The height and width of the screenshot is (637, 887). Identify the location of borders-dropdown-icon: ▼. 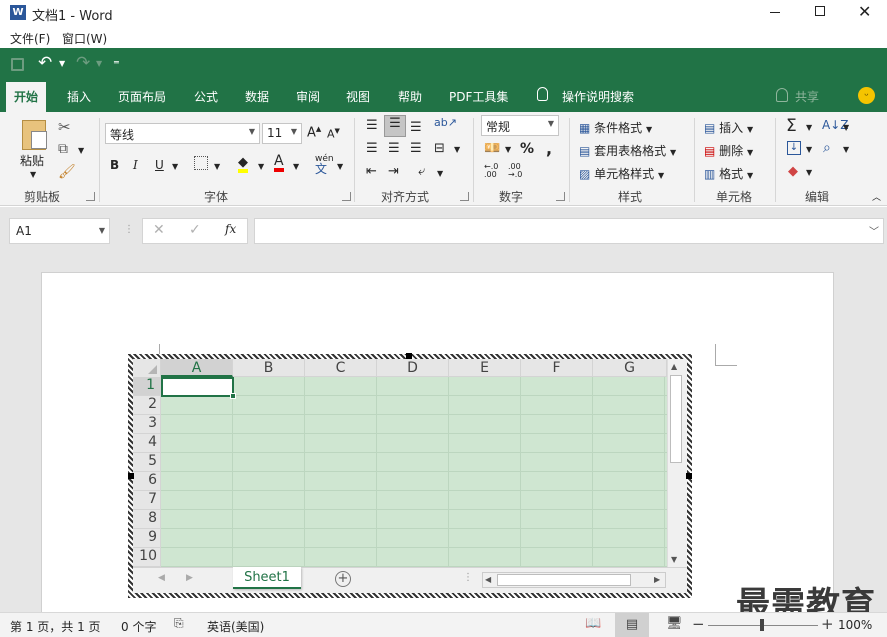
(217, 166).